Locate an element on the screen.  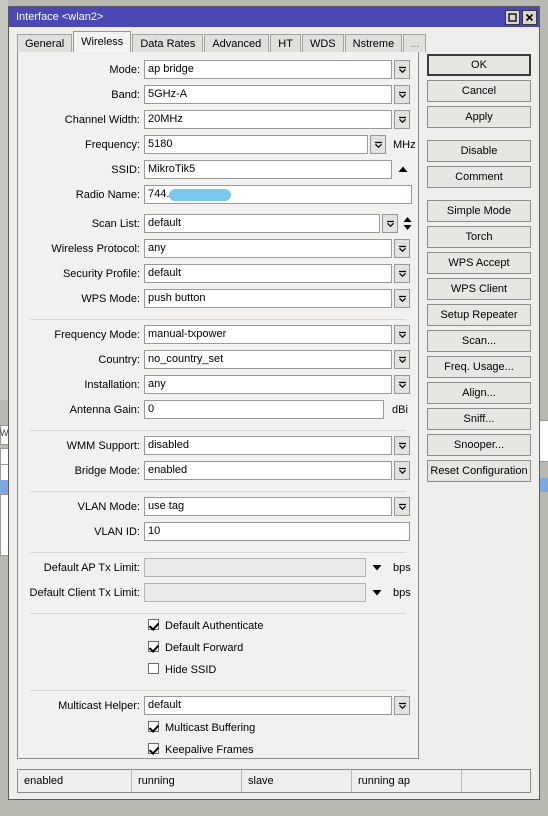
input-wireless-protocol: any is located at coordinates (268, 248).